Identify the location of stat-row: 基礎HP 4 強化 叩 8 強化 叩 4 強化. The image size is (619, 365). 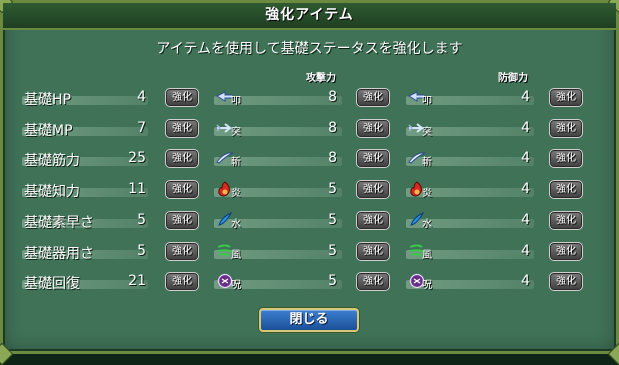
(309, 99).